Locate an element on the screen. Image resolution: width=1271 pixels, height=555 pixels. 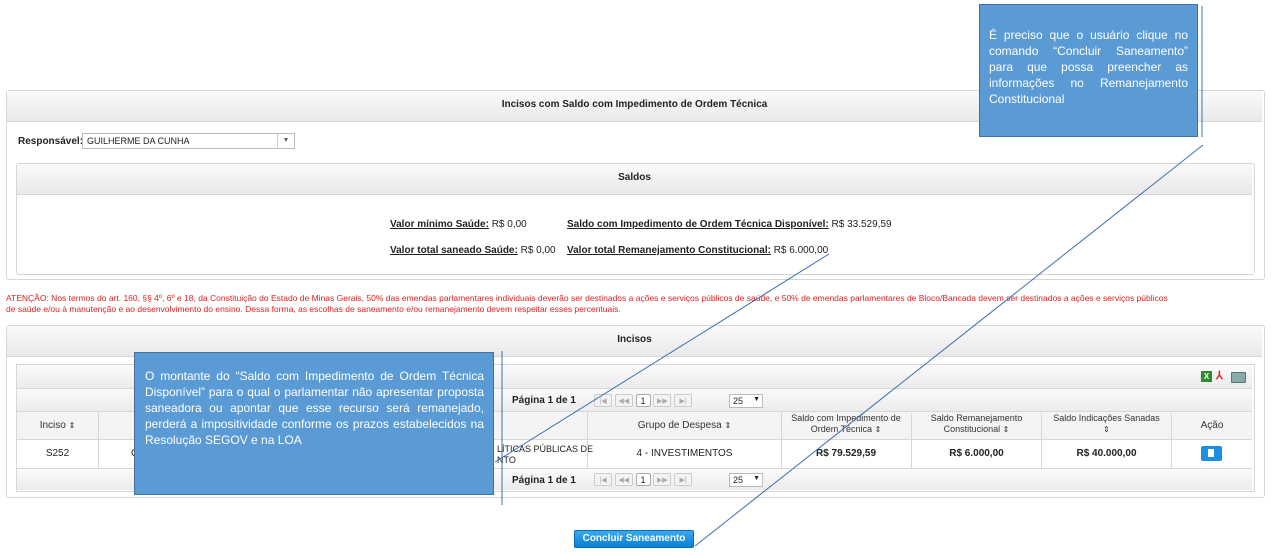
callout-left-pointer-line is located at coordinates (662, 358).